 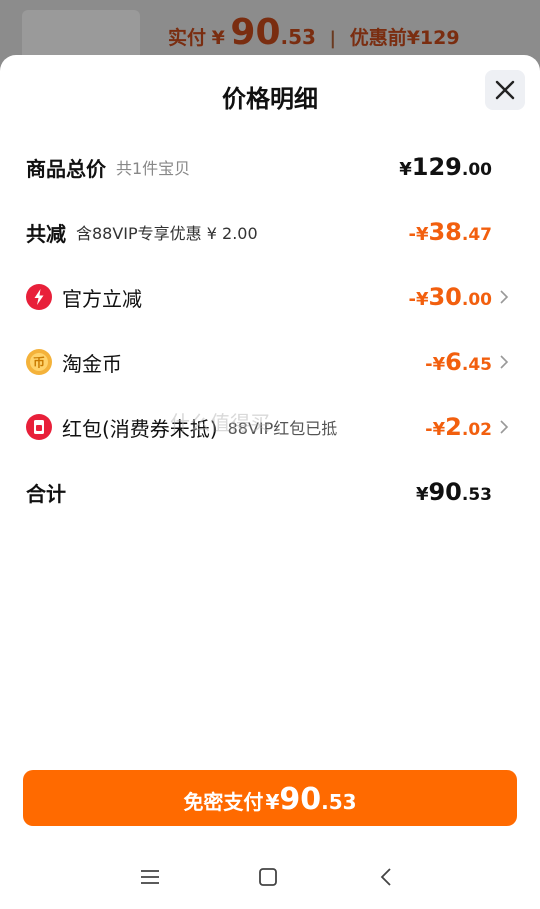 What do you see at coordinates (445, 232) in the screenshot?
I see `amount-int: 38` at bounding box center [445, 232].